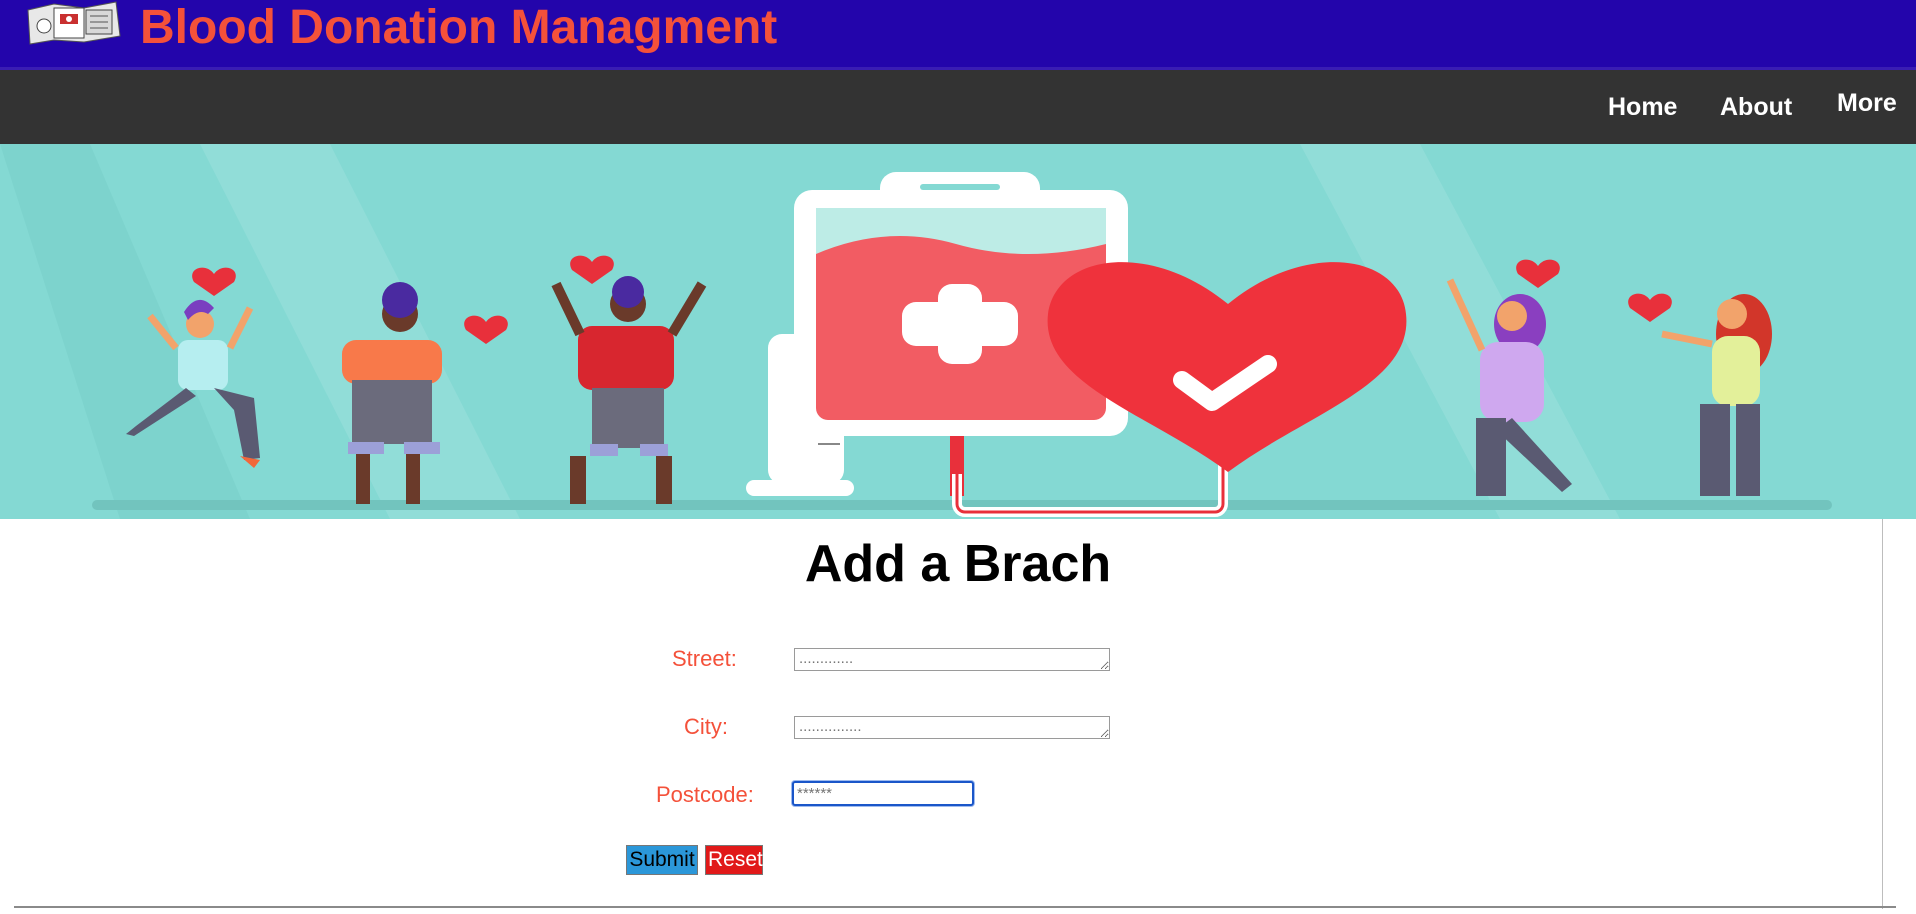 This screenshot has height=914, width=1916. Describe the element at coordinates (706, 726) in the screenshot. I see `city-label: City:` at that location.